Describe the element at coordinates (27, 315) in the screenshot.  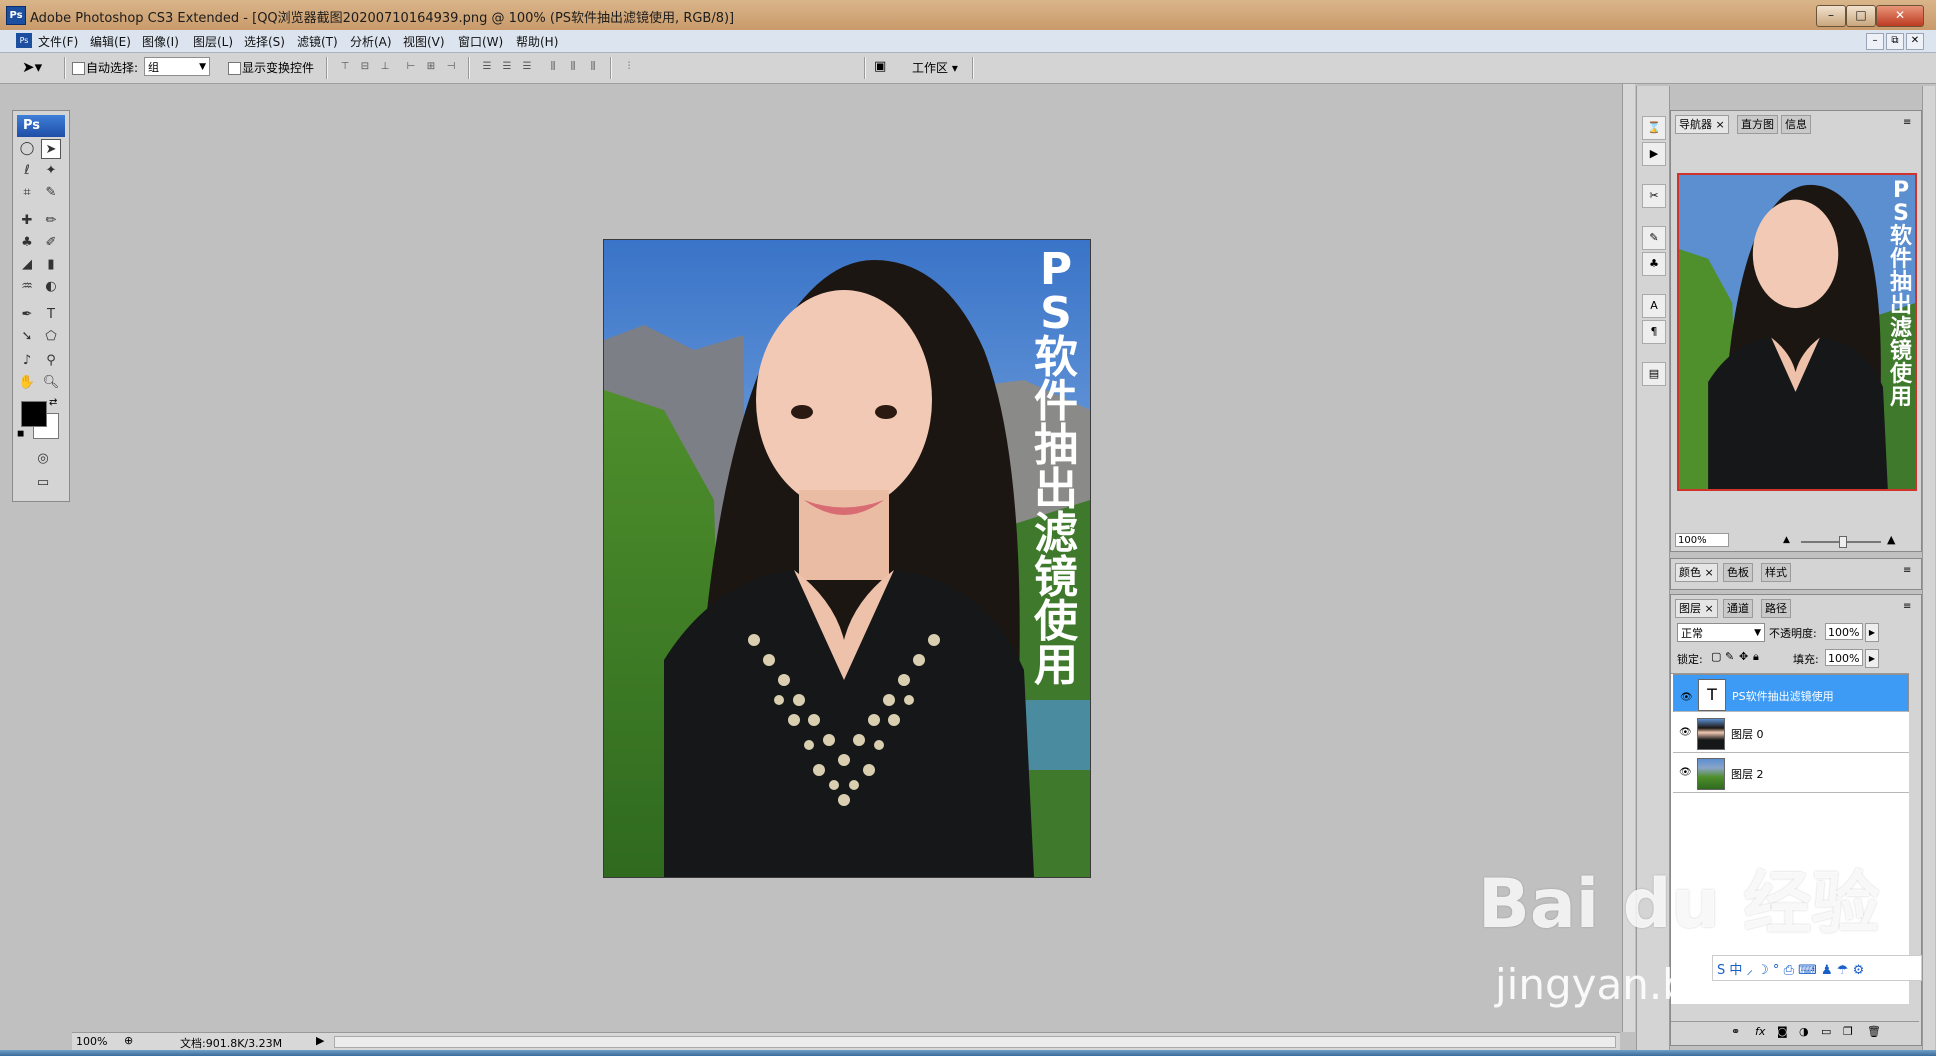
I see `pen-tool-icon: ✒` at that location.